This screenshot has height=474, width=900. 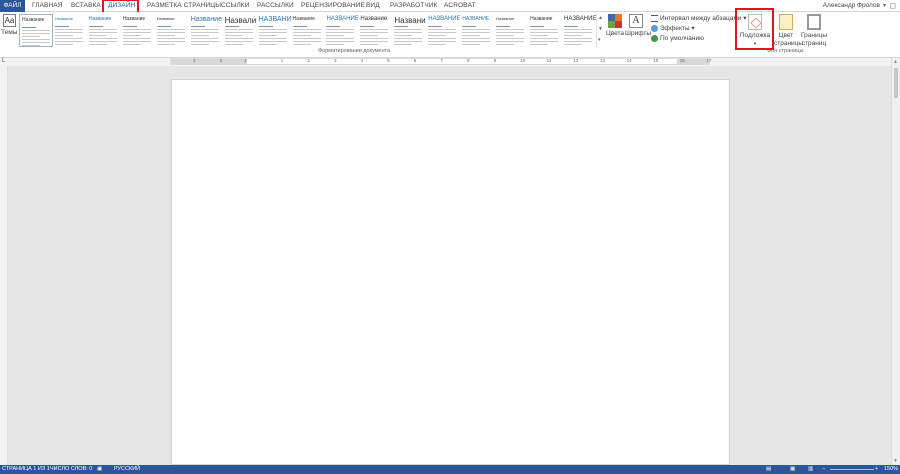 What do you see at coordinates (891, 469) in the screenshot?
I see `zoom-level: 150%` at bounding box center [891, 469].